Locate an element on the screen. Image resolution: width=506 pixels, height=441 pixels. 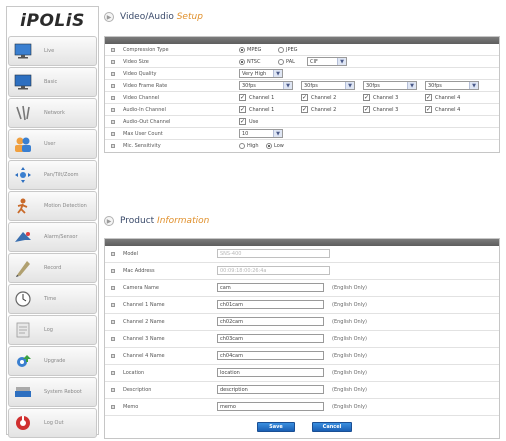
frame-rate-select-1: 30fps ▼ is located at coordinates (266, 85).